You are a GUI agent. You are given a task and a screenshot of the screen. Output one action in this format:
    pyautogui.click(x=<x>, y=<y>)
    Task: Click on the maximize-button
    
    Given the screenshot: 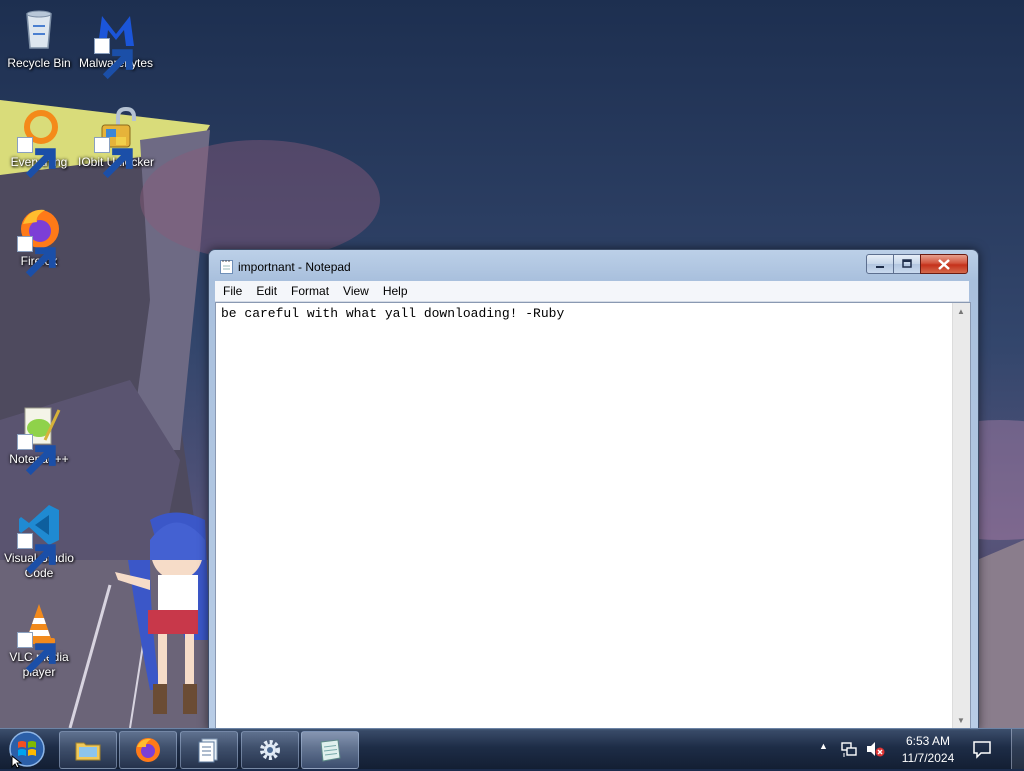 What is the action you would take?
    pyautogui.click(x=907, y=264)
    